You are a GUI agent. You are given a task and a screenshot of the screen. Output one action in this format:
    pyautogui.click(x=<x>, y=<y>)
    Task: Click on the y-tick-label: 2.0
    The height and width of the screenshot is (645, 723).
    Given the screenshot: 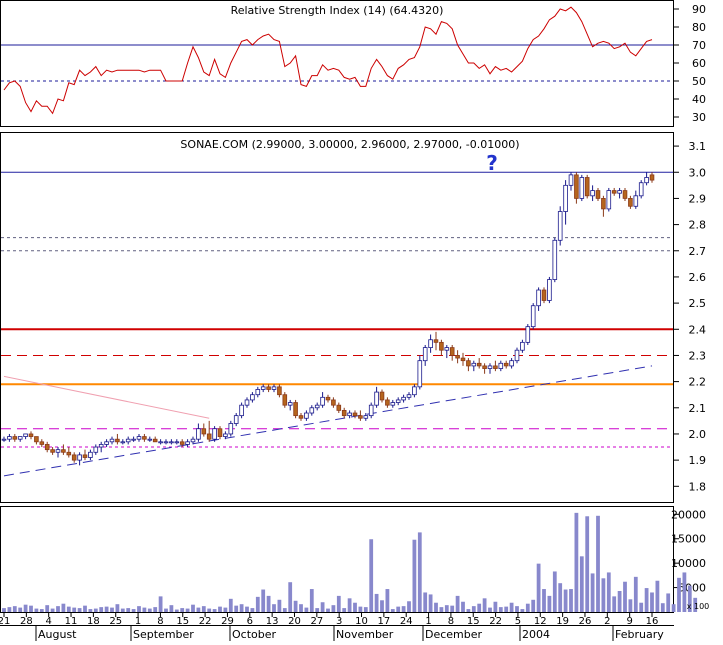 What is the action you would take?
    pyautogui.click(x=698, y=434)
    